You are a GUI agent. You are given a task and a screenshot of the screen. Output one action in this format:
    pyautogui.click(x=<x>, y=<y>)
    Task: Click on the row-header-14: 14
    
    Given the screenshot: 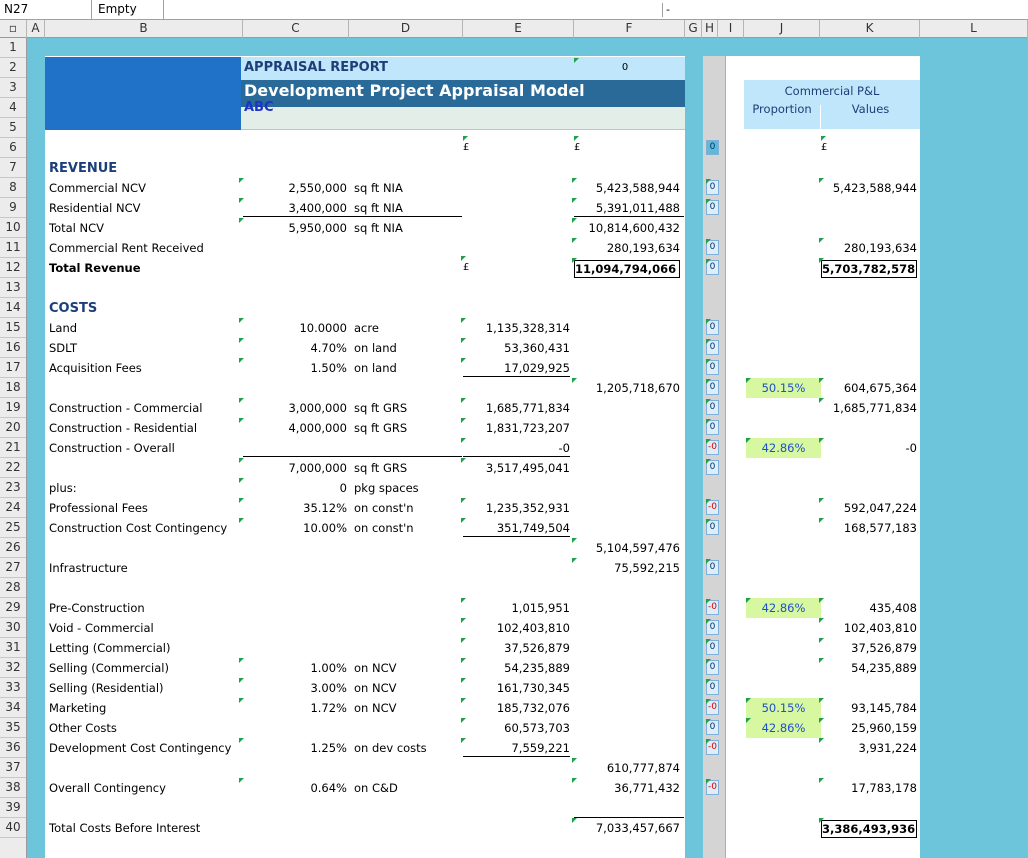 What is the action you would take?
    pyautogui.click(x=13, y=308)
    